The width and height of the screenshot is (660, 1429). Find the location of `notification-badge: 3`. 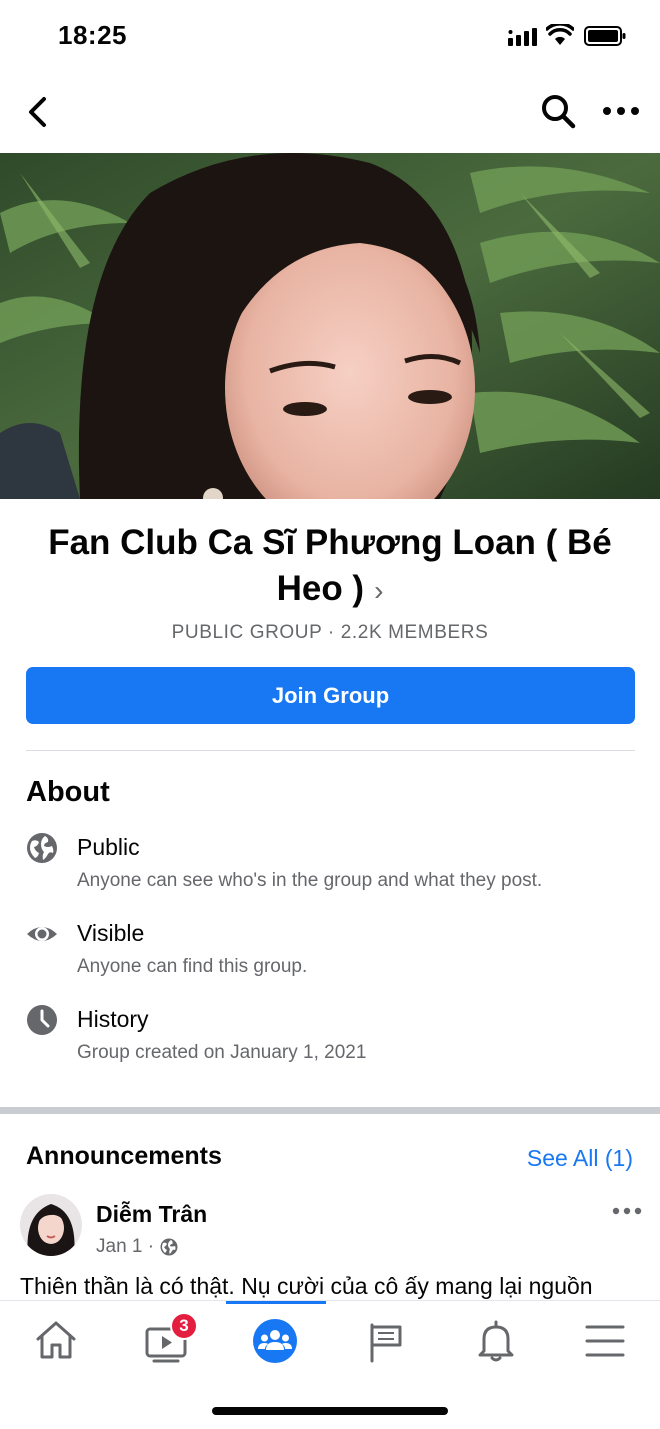

notification-badge: 3 is located at coordinates (184, 1326).